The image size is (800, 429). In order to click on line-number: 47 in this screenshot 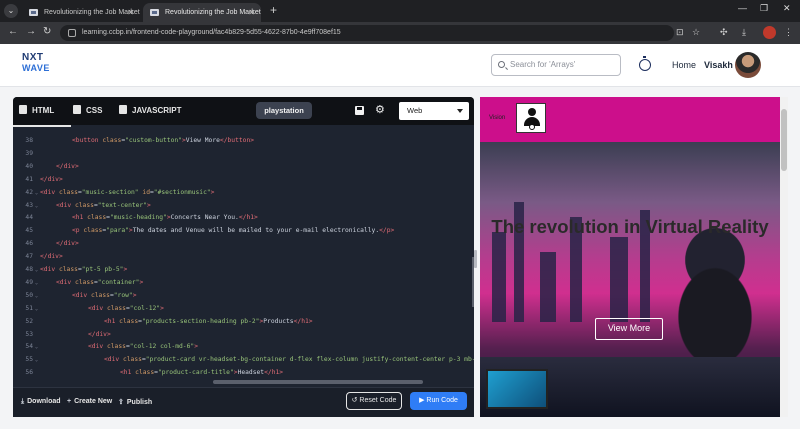, I will do `click(29, 257)`.